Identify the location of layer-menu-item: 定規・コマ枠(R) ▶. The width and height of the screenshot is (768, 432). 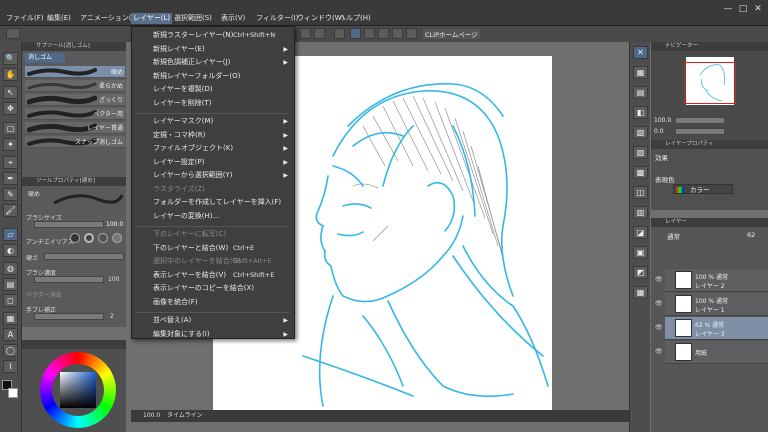
(213, 135).